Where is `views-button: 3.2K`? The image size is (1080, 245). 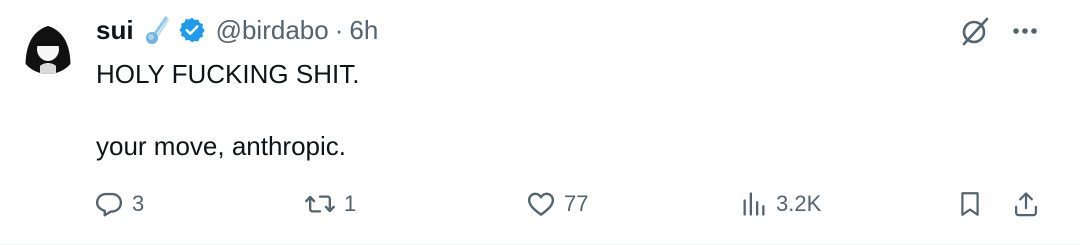
views-button: 3.2K is located at coordinates (780, 204).